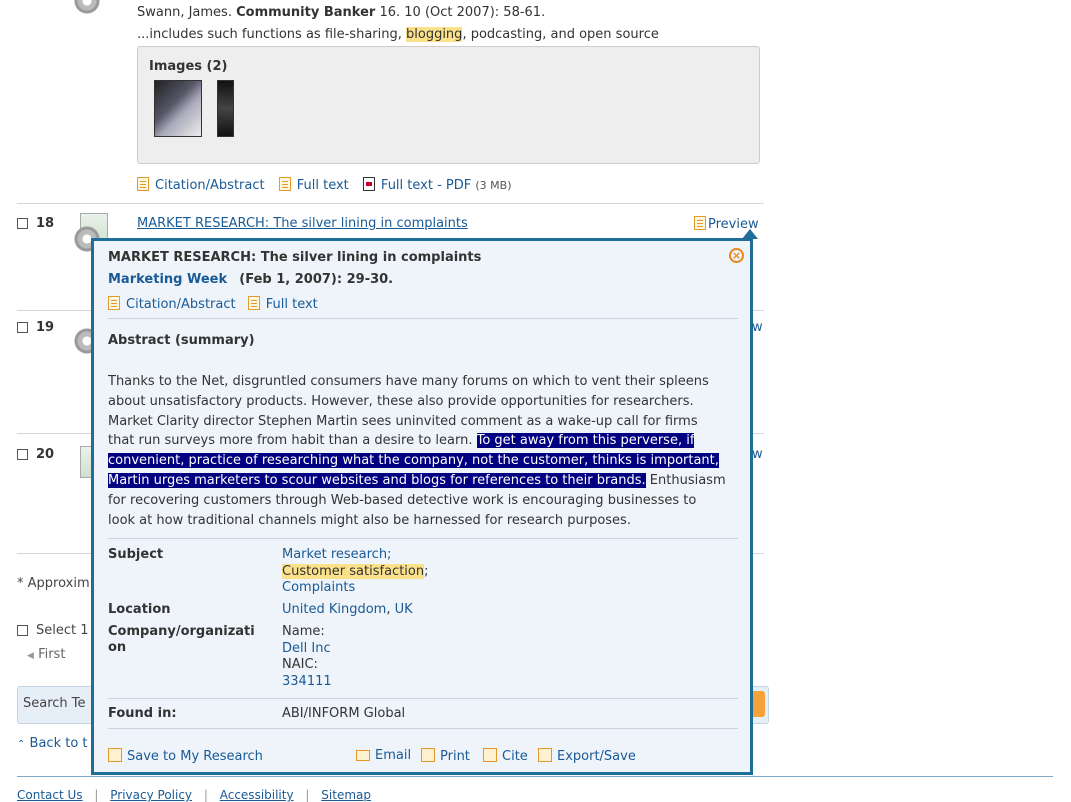 This screenshot has width=1071, height=802. I want to click on images-panel: Images (2), so click(448, 105).